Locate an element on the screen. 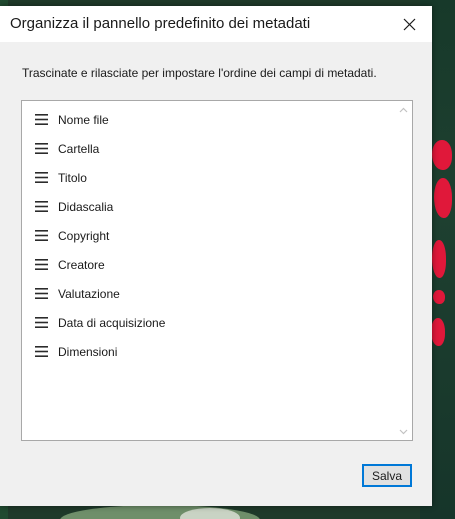  list-item: Dimensioni is located at coordinates (209, 351).